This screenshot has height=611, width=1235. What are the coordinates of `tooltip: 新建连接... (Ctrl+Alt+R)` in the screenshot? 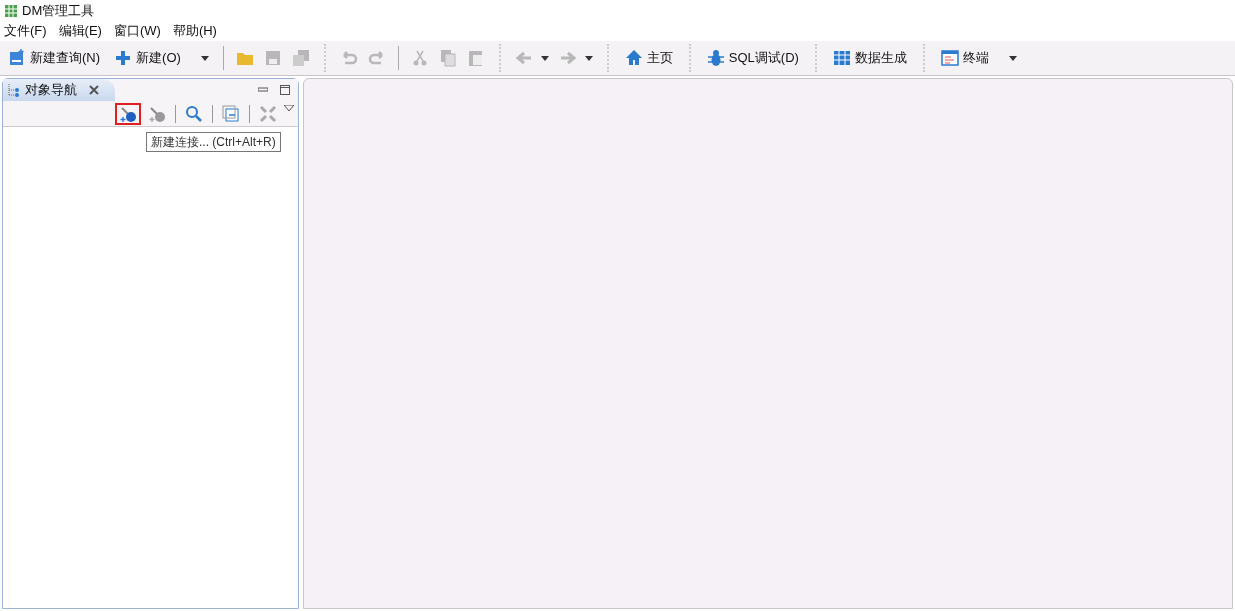 It's located at (213, 142).